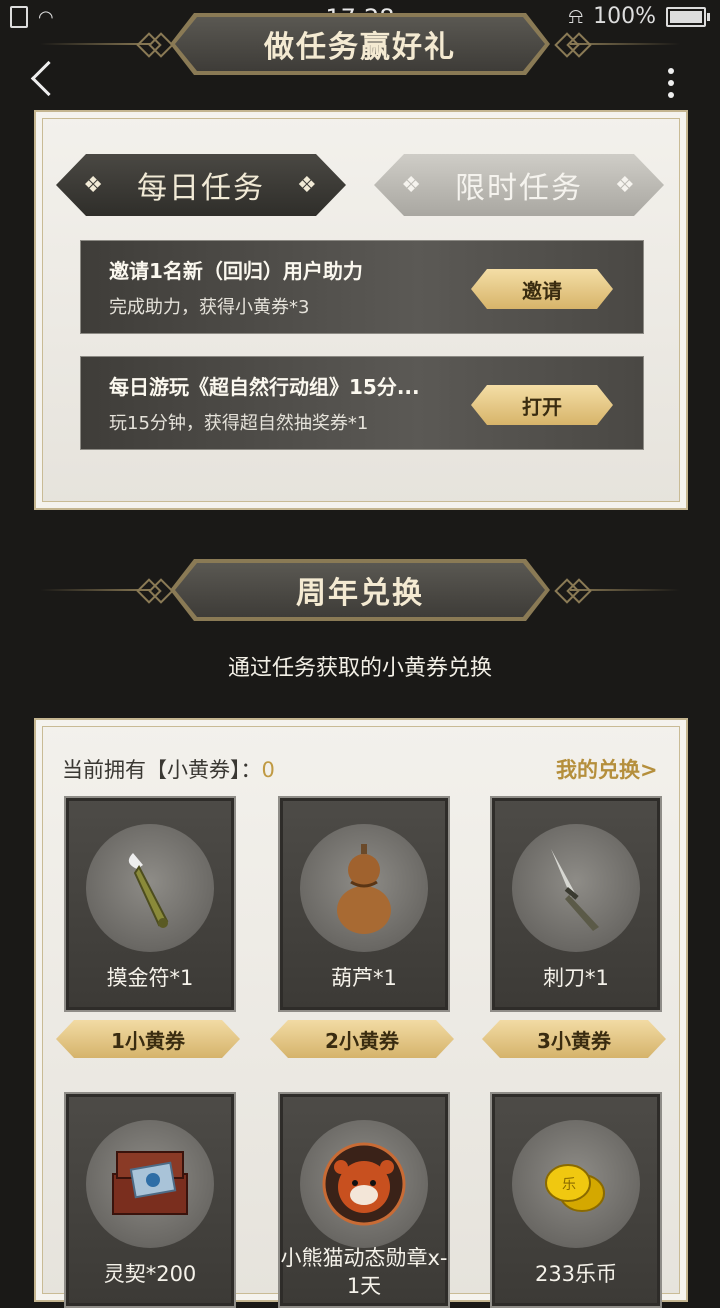  I want to click on exchange-banner: 周年兑换, so click(360, 590).